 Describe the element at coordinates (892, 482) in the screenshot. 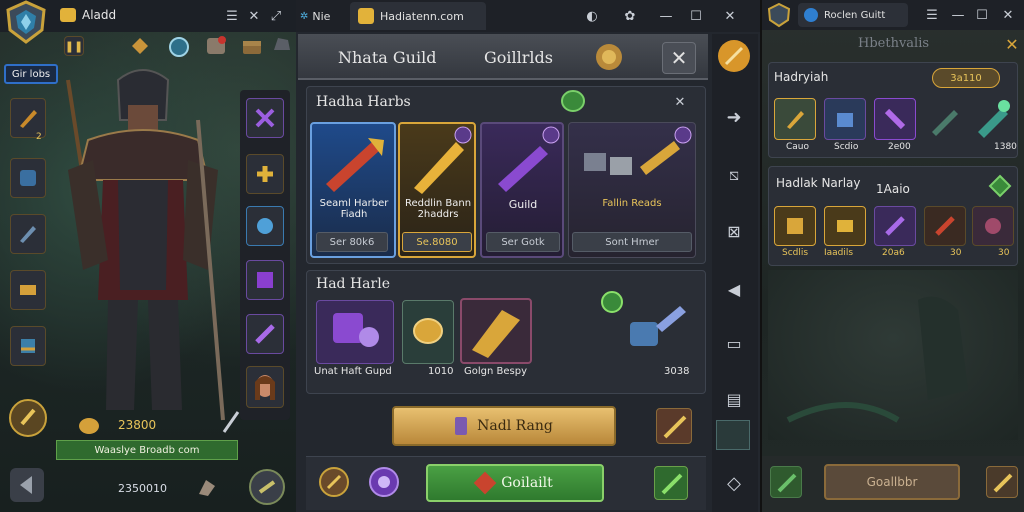

I see `right-main-button: Goallbbr` at that location.